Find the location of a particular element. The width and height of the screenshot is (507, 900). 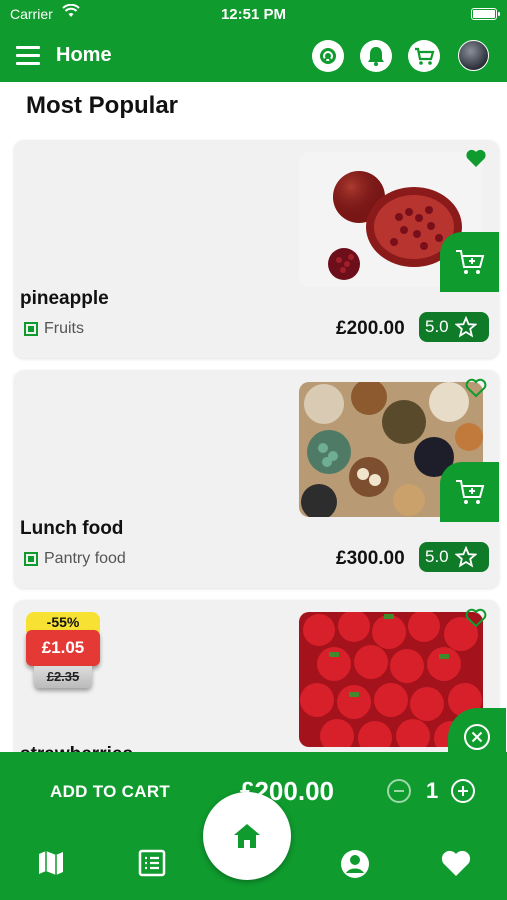

category-label: Pantry food is located at coordinates (85, 558).